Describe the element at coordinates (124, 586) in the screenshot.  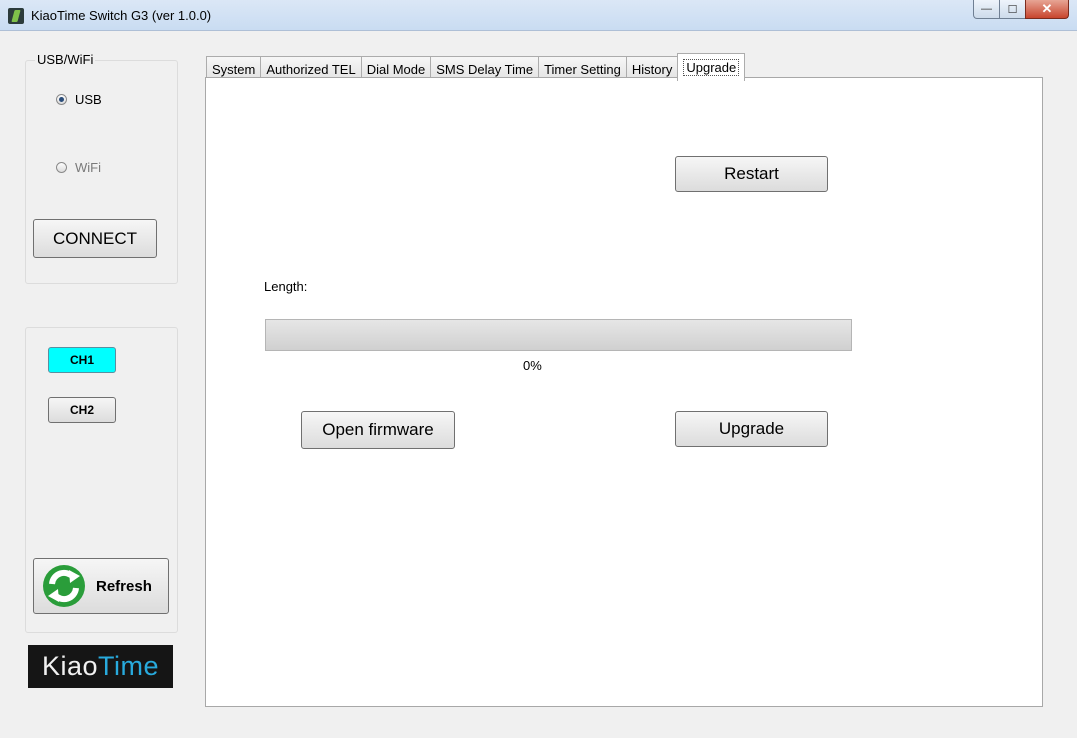
I see `refresh-label: Refresh` at that location.